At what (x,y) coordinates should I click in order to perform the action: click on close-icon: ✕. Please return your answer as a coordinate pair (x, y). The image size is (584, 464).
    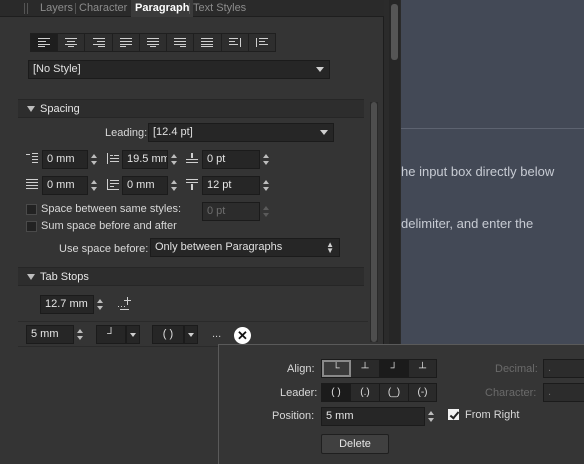
    Looking at the image, I should click on (242, 335).